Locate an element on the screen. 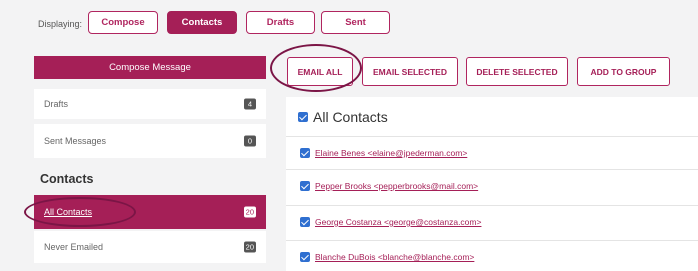 The width and height of the screenshot is (698, 271). contact-row: Elaine Benes <elaine@jpederman.com> is located at coordinates (492, 152).